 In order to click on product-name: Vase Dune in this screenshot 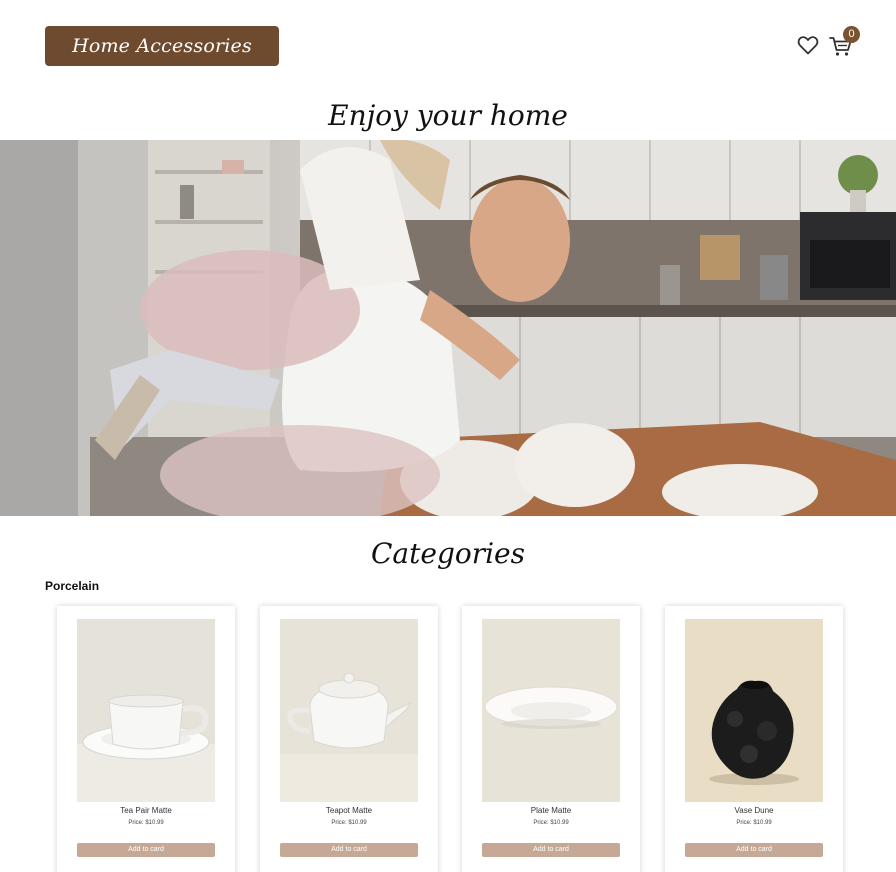, I will do `click(754, 810)`.